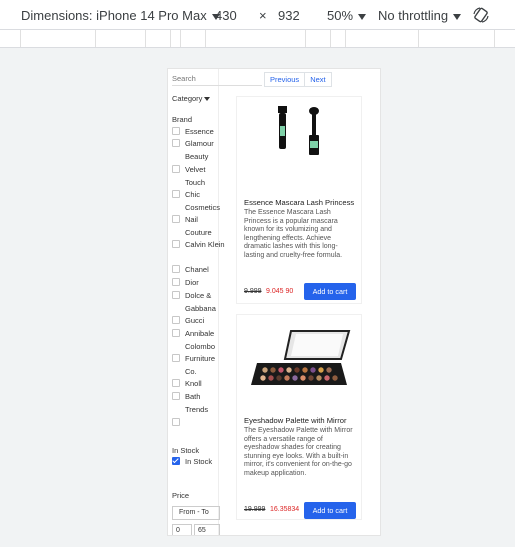 The height and width of the screenshot is (547, 515). I want to click on zoom-label: 50%, so click(340, 15).